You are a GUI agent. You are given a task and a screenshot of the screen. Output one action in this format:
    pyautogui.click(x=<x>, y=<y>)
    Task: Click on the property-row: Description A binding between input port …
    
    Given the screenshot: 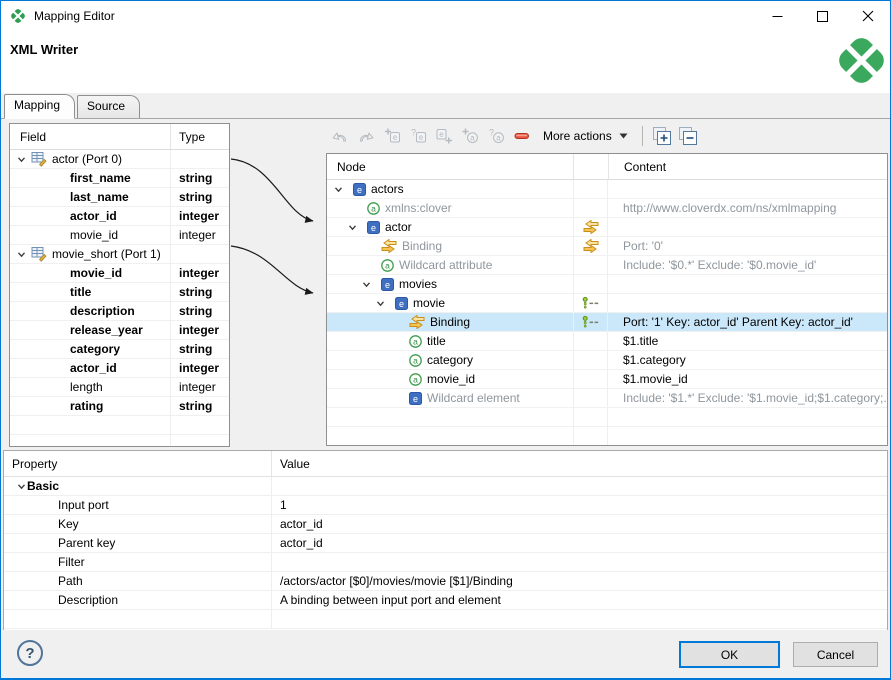 What is the action you would take?
    pyautogui.click(x=445, y=600)
    